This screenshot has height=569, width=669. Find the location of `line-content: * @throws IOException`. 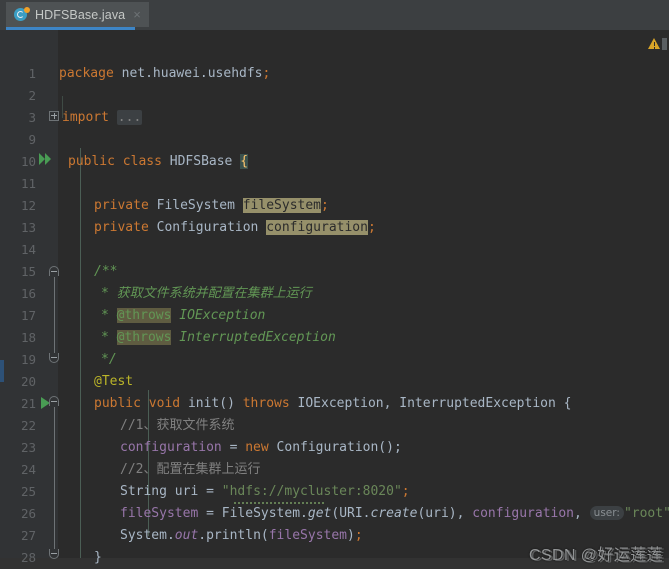

line-content: * @throws IOException is located at coordinates (183, 316).